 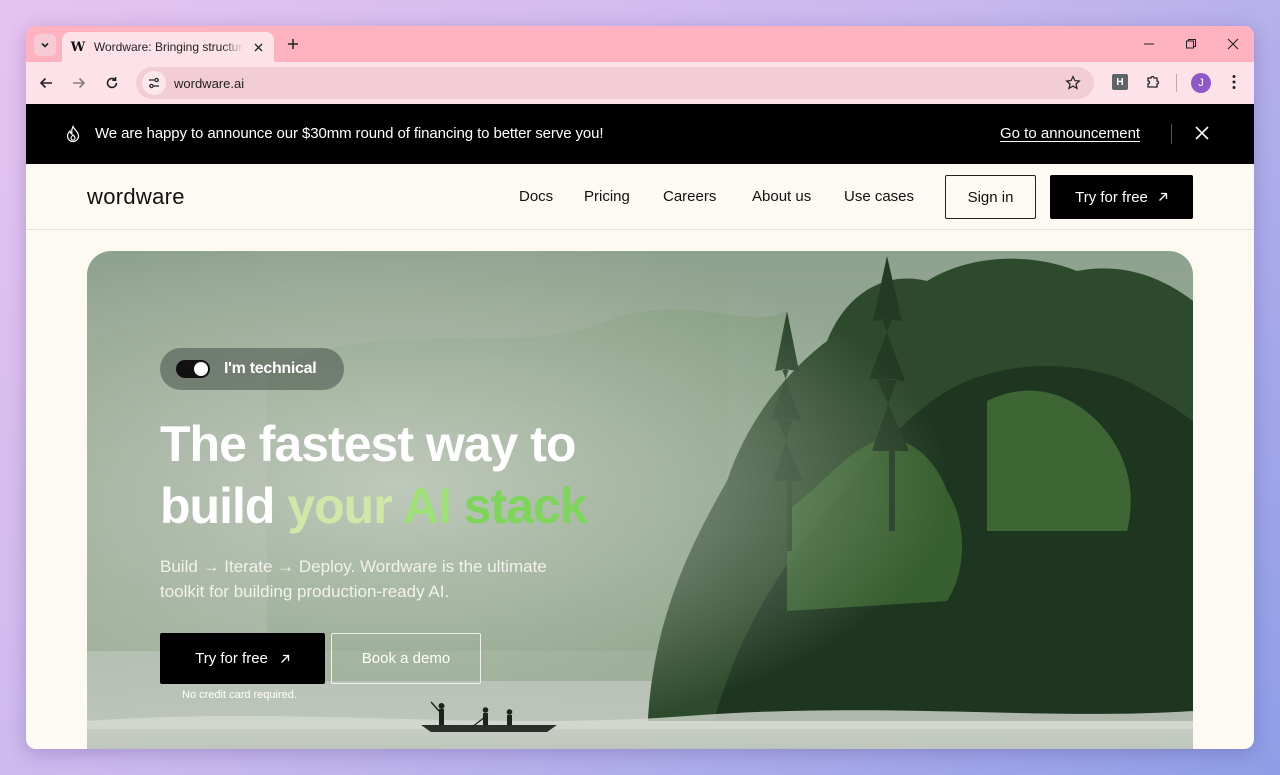 I want to click on headline-word-stack: stack, so click(x=525, y=506).